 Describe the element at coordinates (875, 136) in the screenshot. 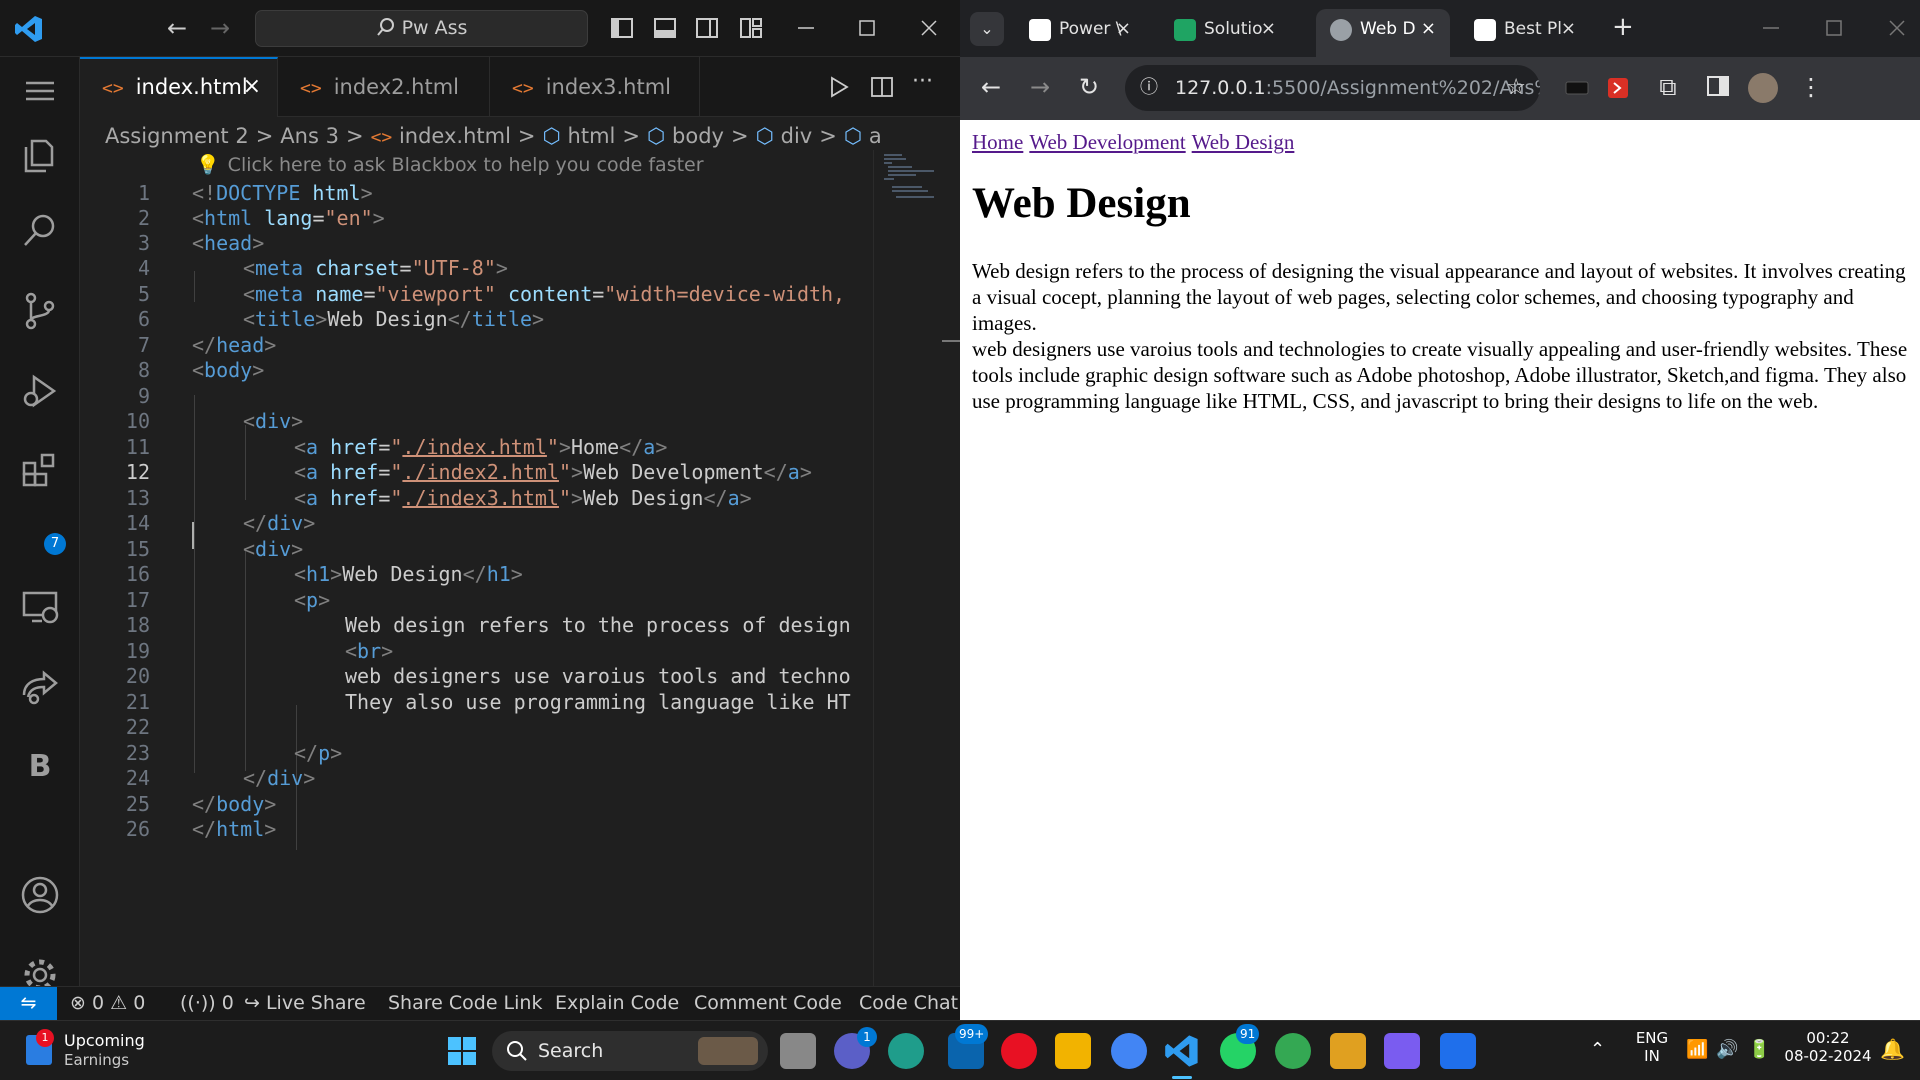

I see `breadcrumb-item: a` at that location.